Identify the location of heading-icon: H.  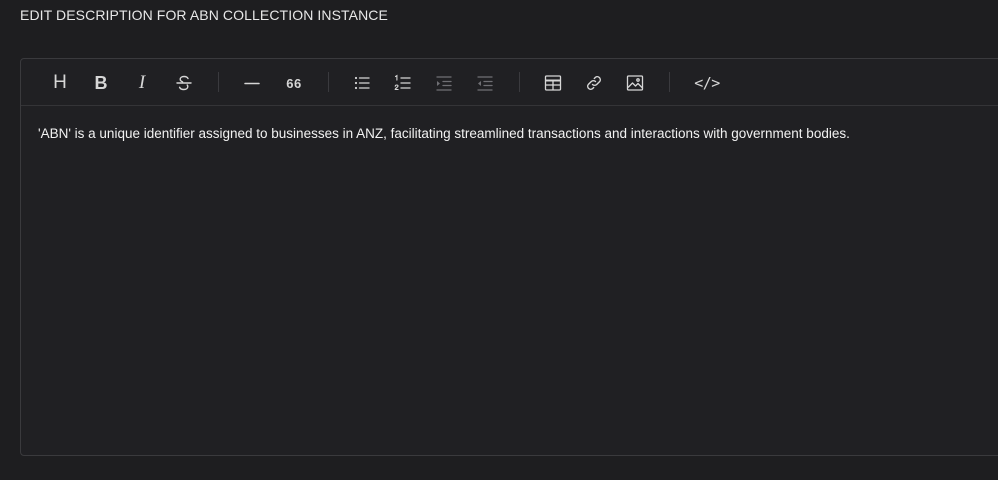
(60, 82).